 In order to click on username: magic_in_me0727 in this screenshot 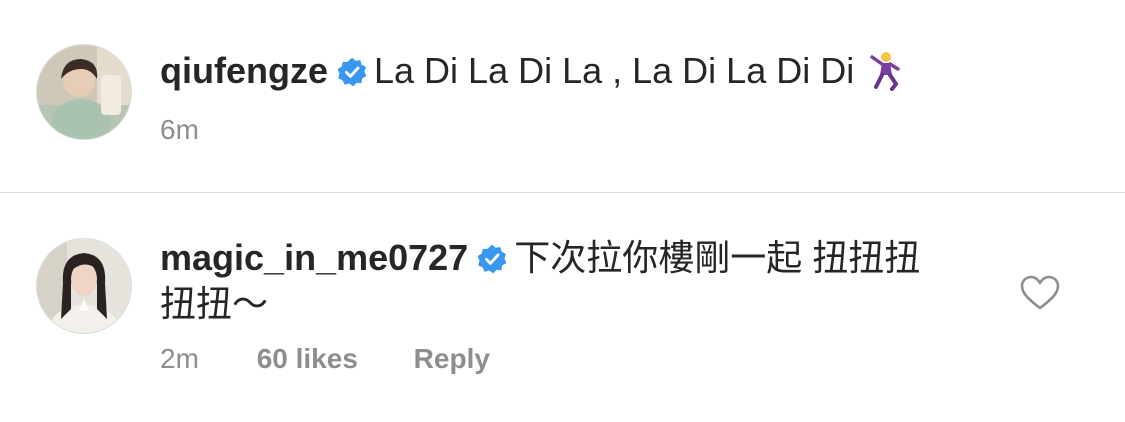, I will do `click(314, 257)`.